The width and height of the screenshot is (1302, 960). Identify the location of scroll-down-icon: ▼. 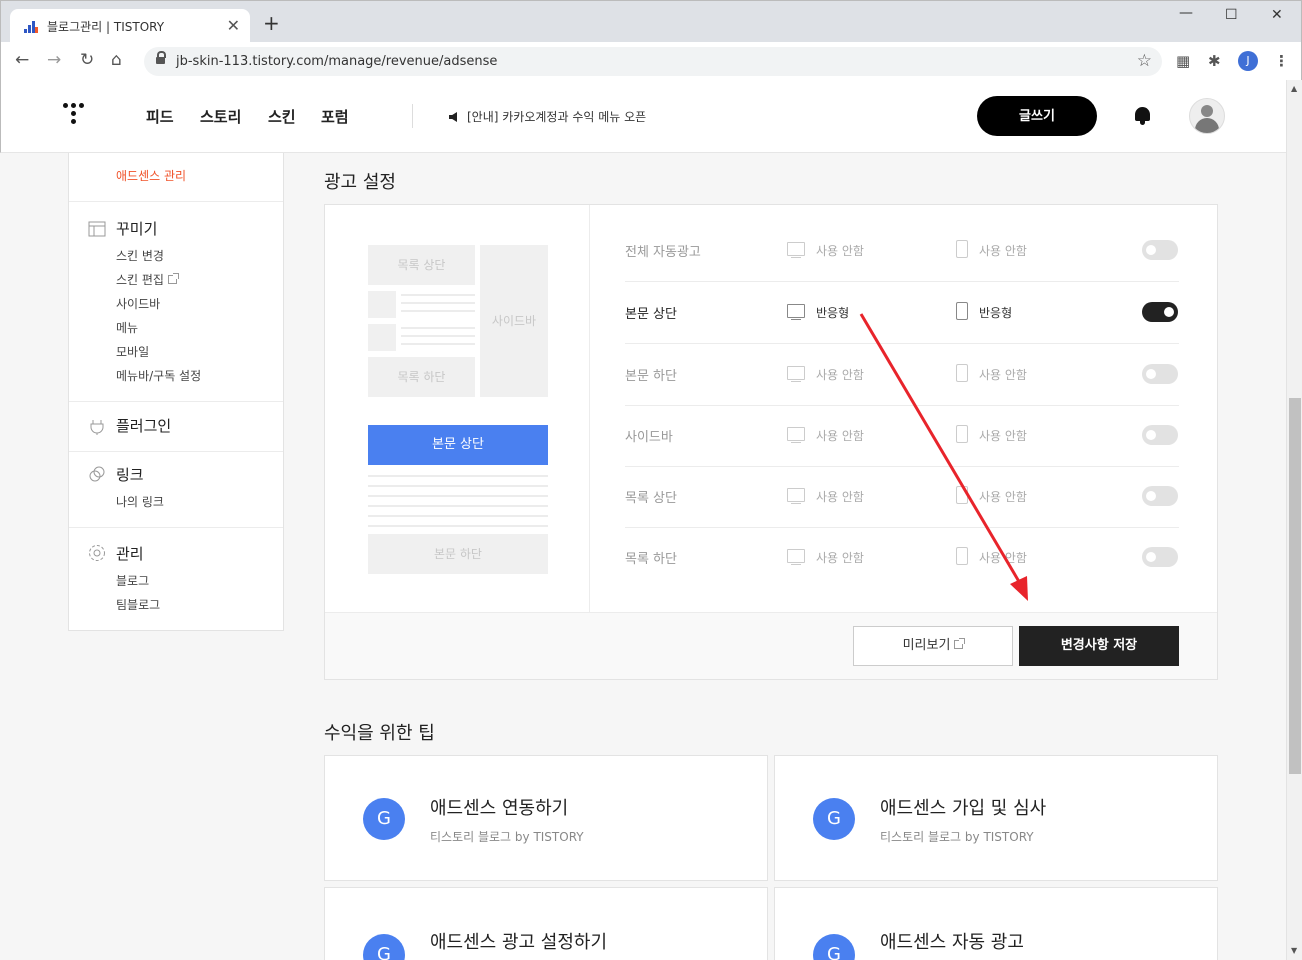
(1294, 950).